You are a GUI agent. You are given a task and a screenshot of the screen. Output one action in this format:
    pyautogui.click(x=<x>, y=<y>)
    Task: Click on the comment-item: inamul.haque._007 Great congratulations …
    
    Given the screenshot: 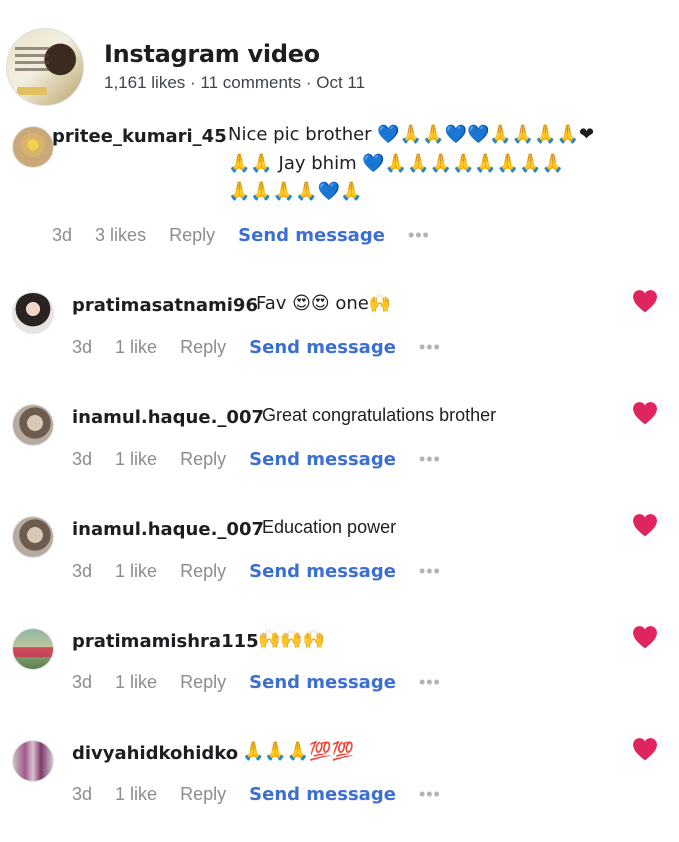 What is the action you would take?
    pyautogui.click(x=339, y=437)
    